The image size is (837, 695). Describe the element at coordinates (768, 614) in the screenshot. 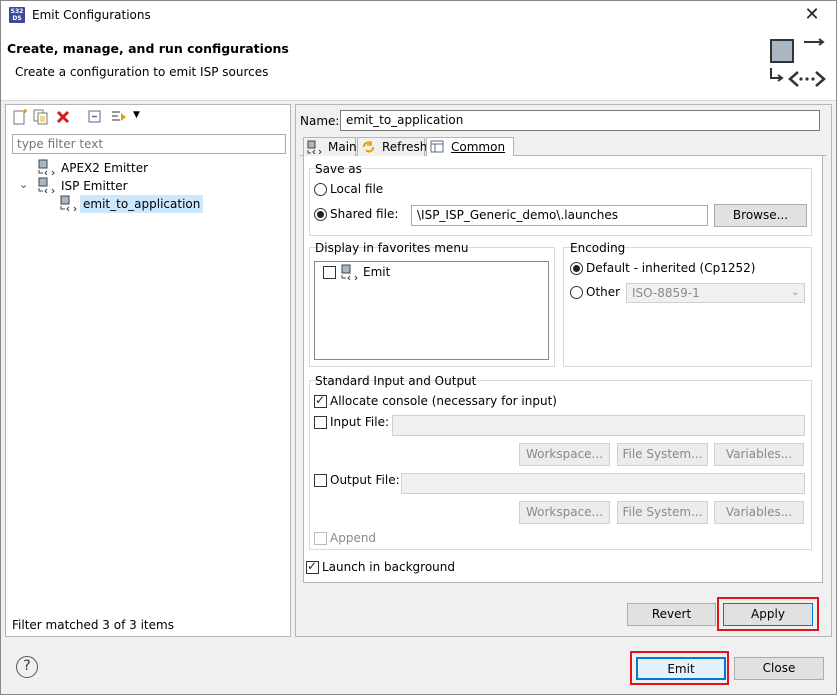

I see `apply-highlight-box` at that location.